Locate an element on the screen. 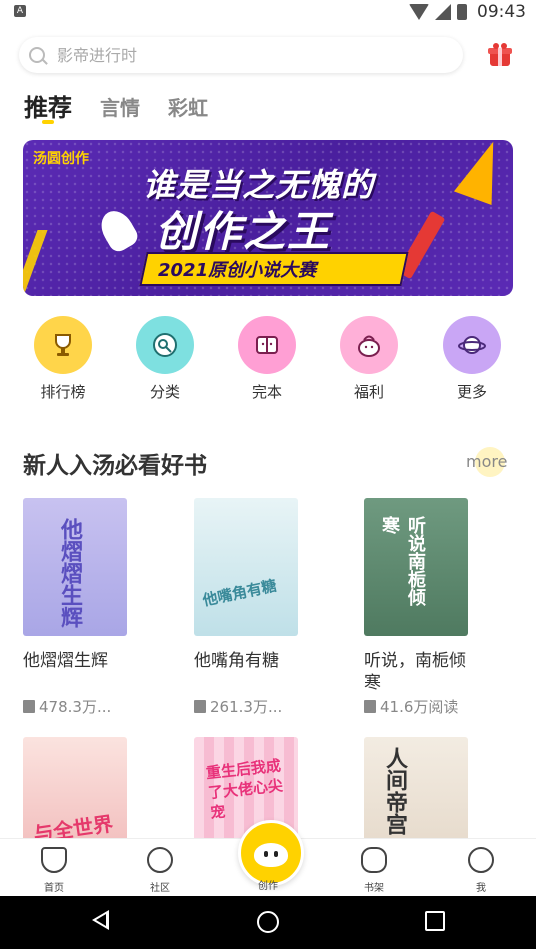 This screenshot has width=536, height=949. nav-label: 社区 is located at coordinates (160, 888).